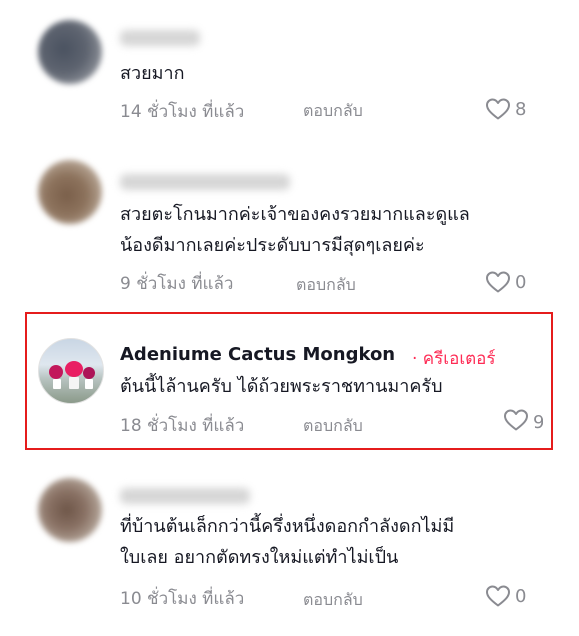  I want to click on username: Adeniume Cactus Mongkon, so click(257, 354).